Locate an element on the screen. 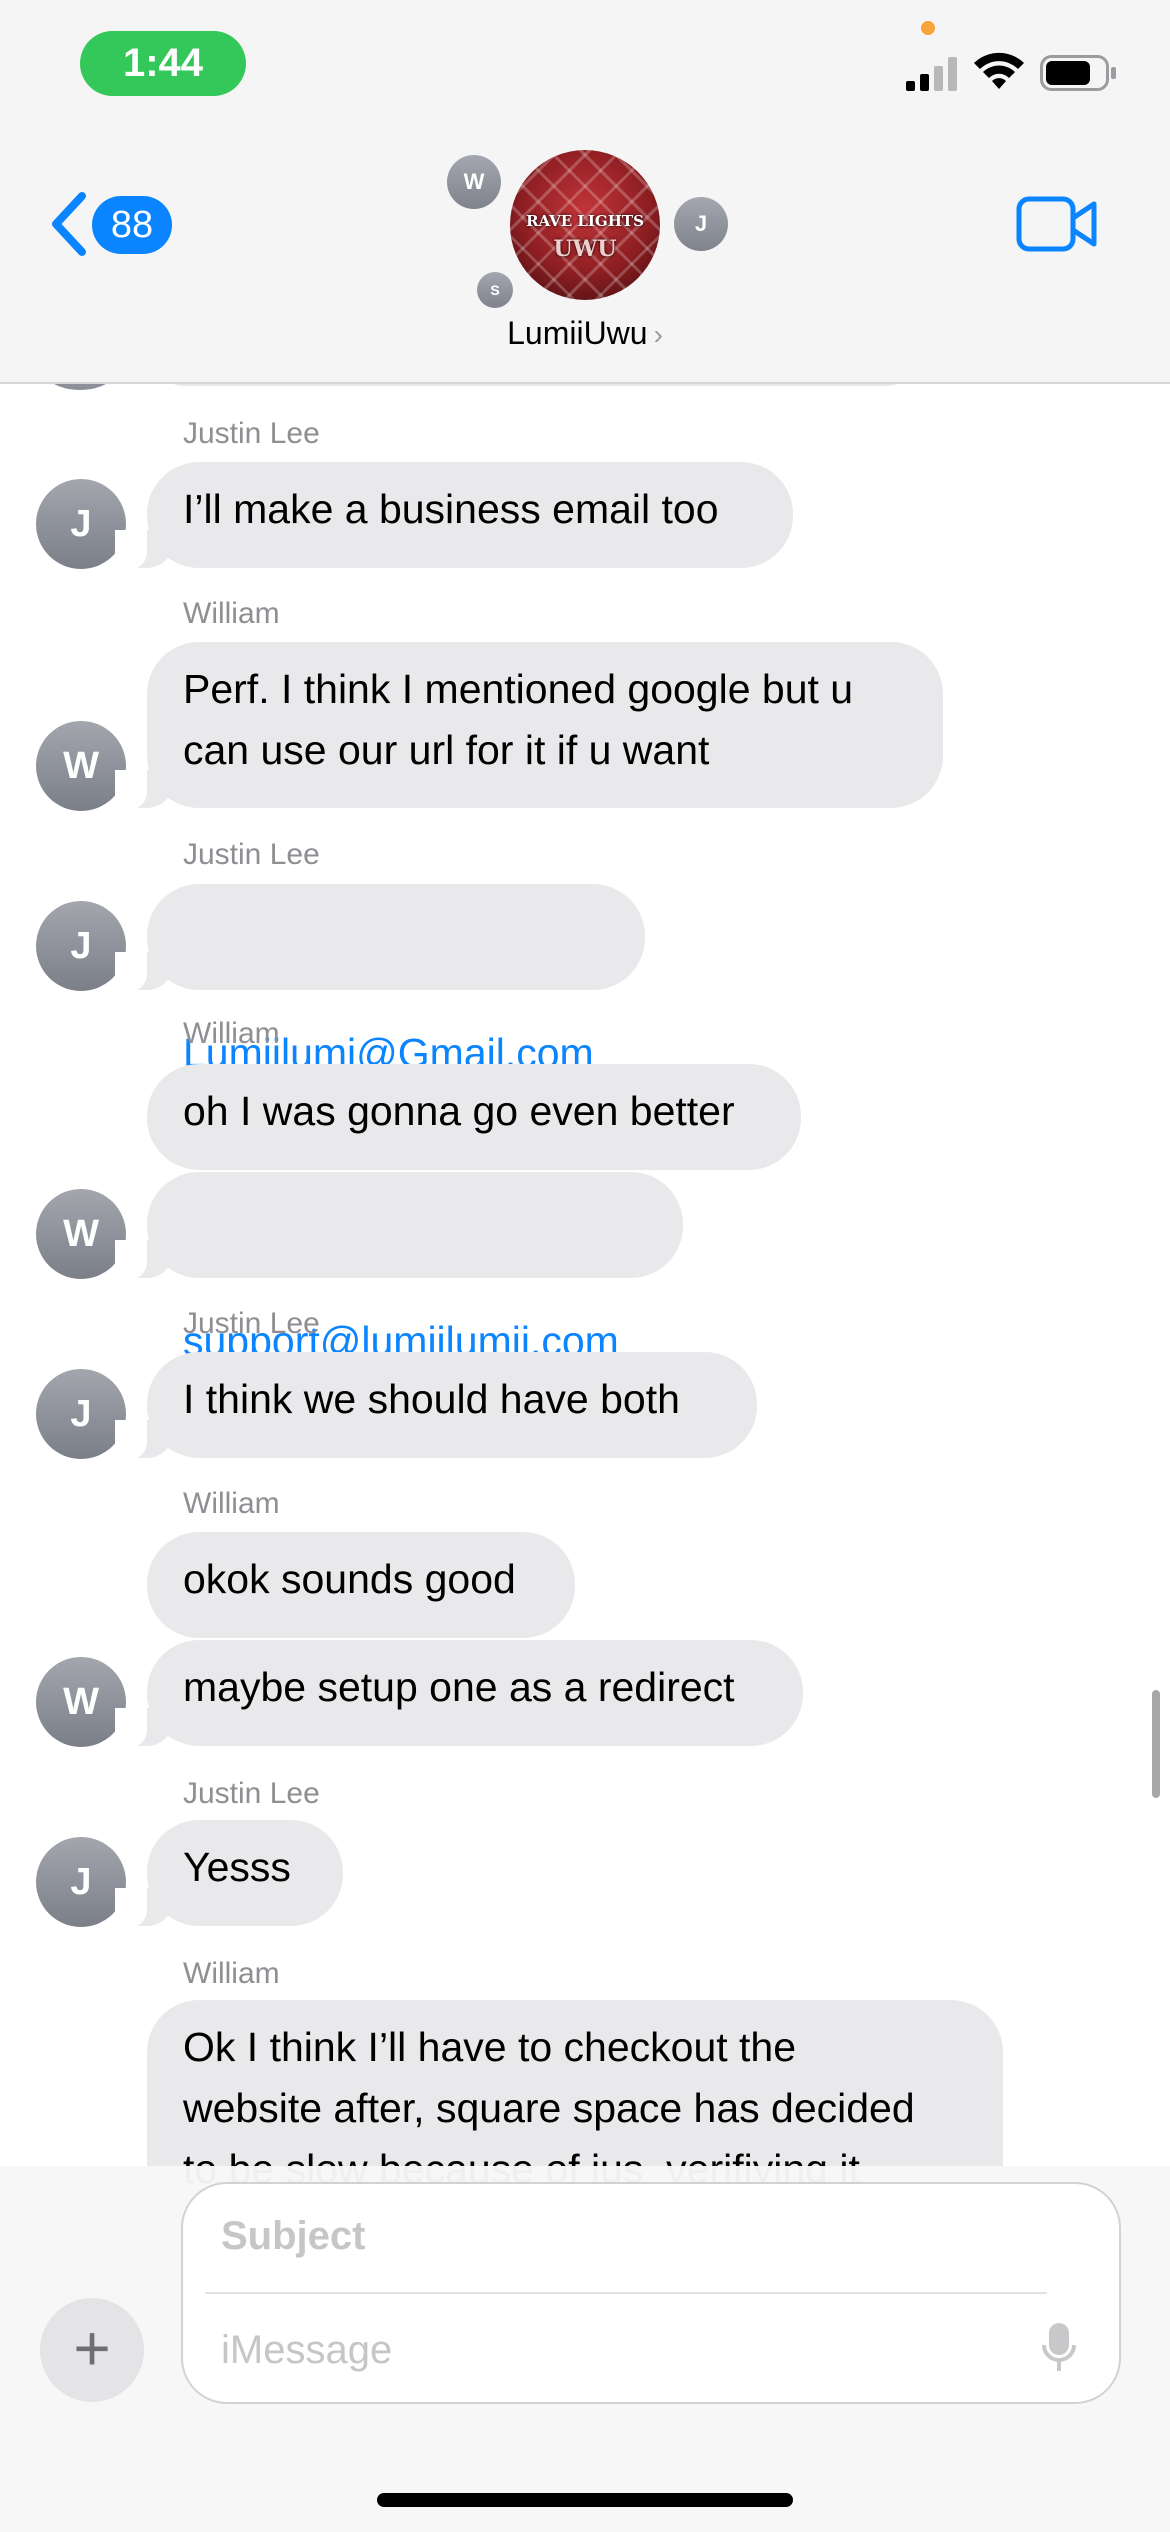  member-avatar-j: J is located at coordinates (701, 224).